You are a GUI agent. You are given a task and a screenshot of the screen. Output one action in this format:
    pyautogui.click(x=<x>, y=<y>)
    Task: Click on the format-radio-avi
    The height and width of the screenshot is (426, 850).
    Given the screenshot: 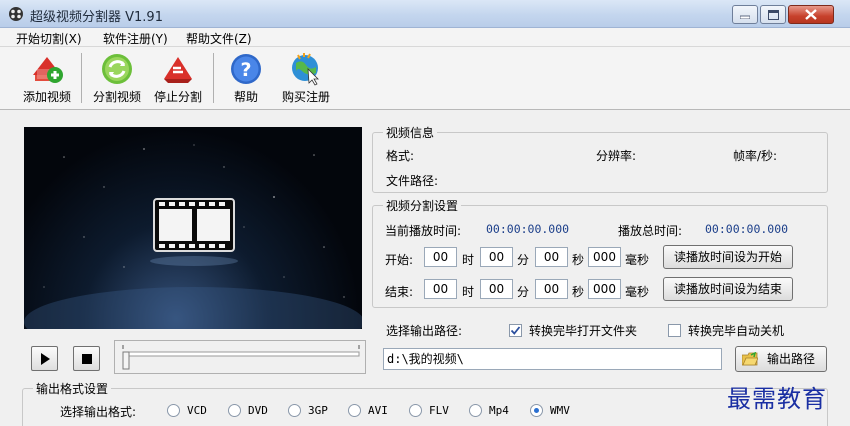 What is the action you would take?
    pyautogui.click(x=354, y=410)
    